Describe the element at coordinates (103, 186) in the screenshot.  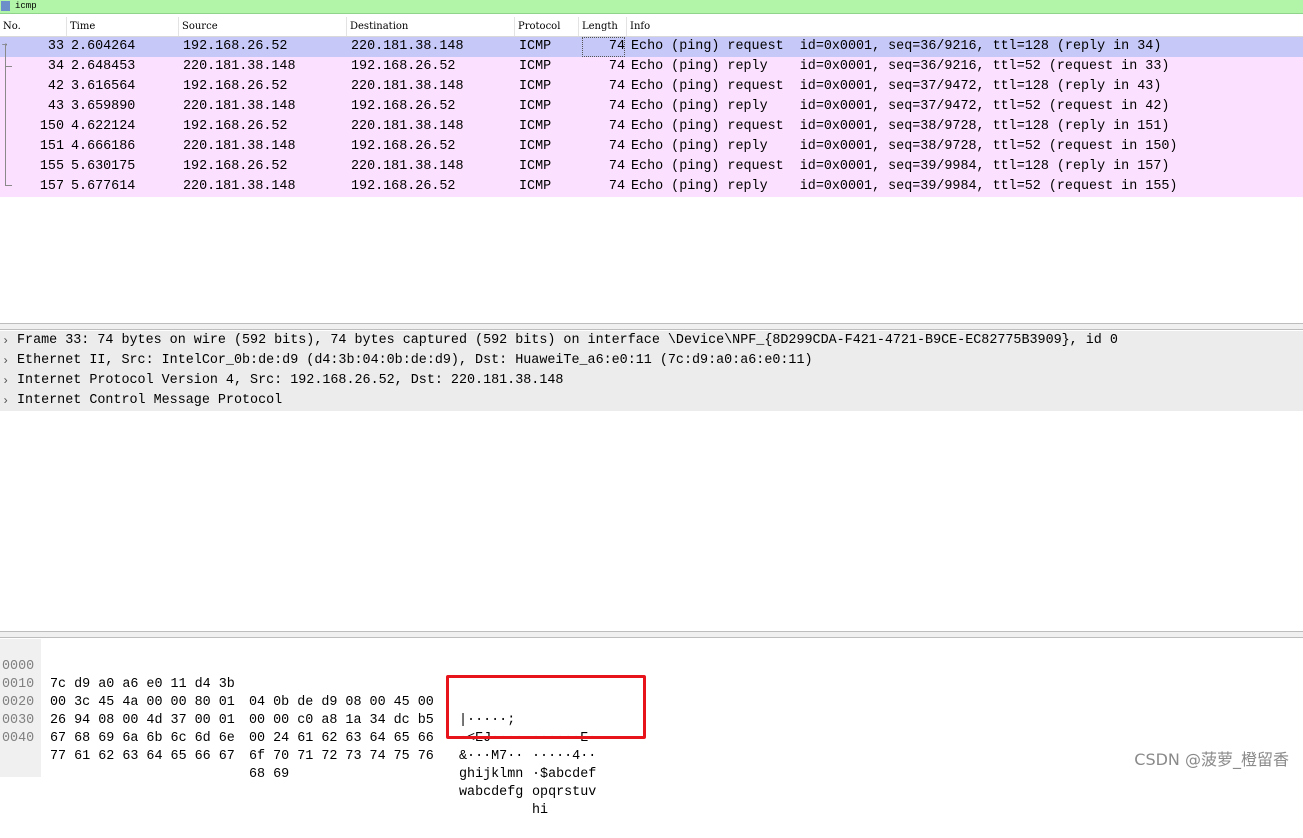
I see `packet-time: 5.677614` at that location.